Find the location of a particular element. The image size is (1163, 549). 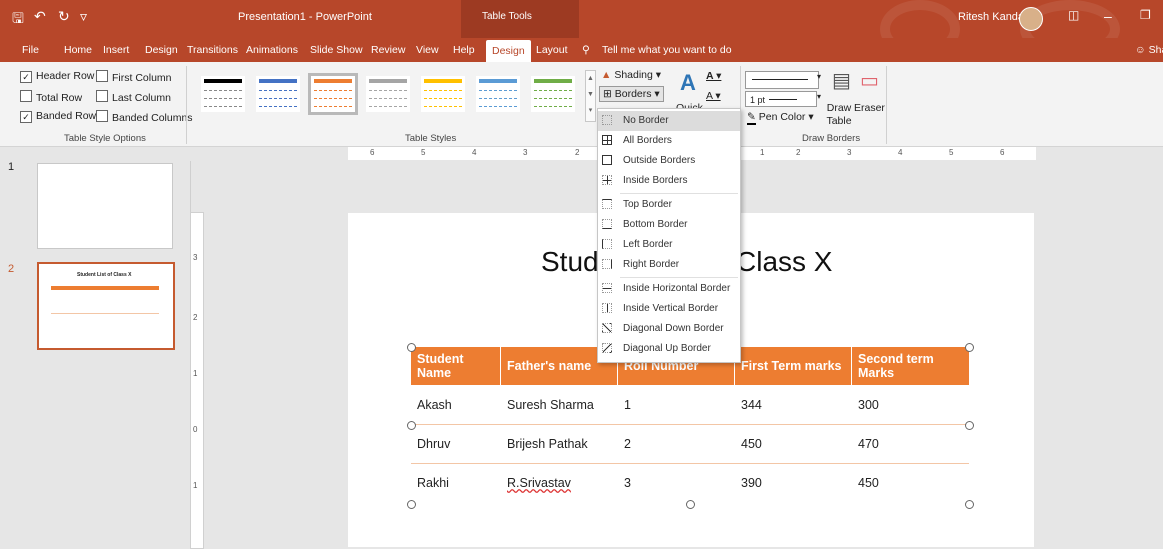

text-fill-icon: A ▾ is located at coordinates (713, 76).